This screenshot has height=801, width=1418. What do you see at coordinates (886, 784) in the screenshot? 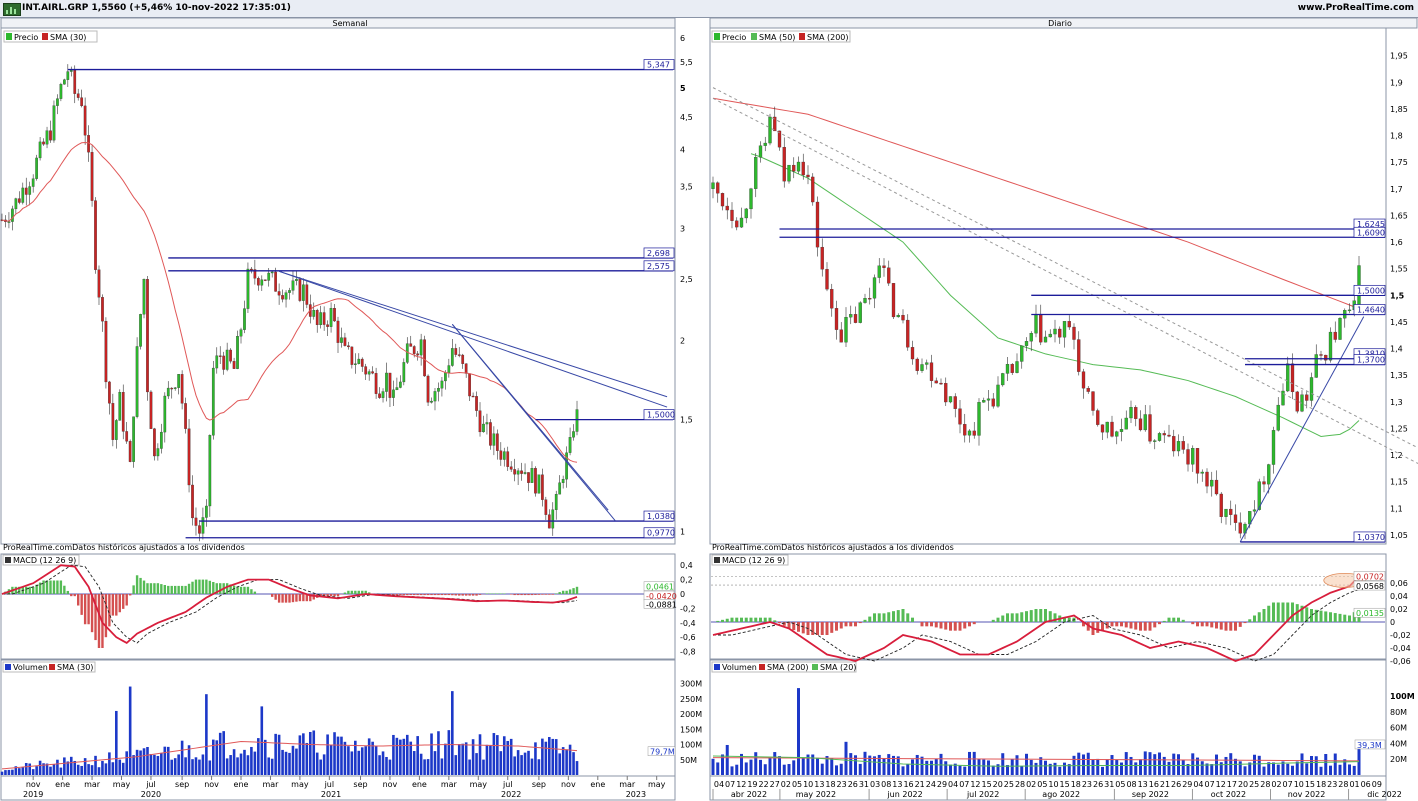
I see `daily-x-tick: 08` at bounding box center [886, 784].